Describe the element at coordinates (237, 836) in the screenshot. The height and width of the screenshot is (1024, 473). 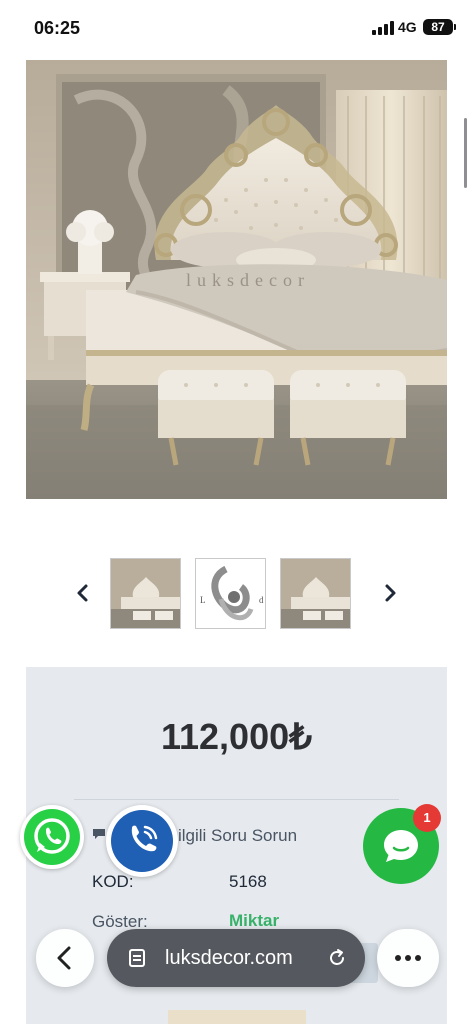
I see `ask-question-link: ilgili Soru Sorun` at that location.